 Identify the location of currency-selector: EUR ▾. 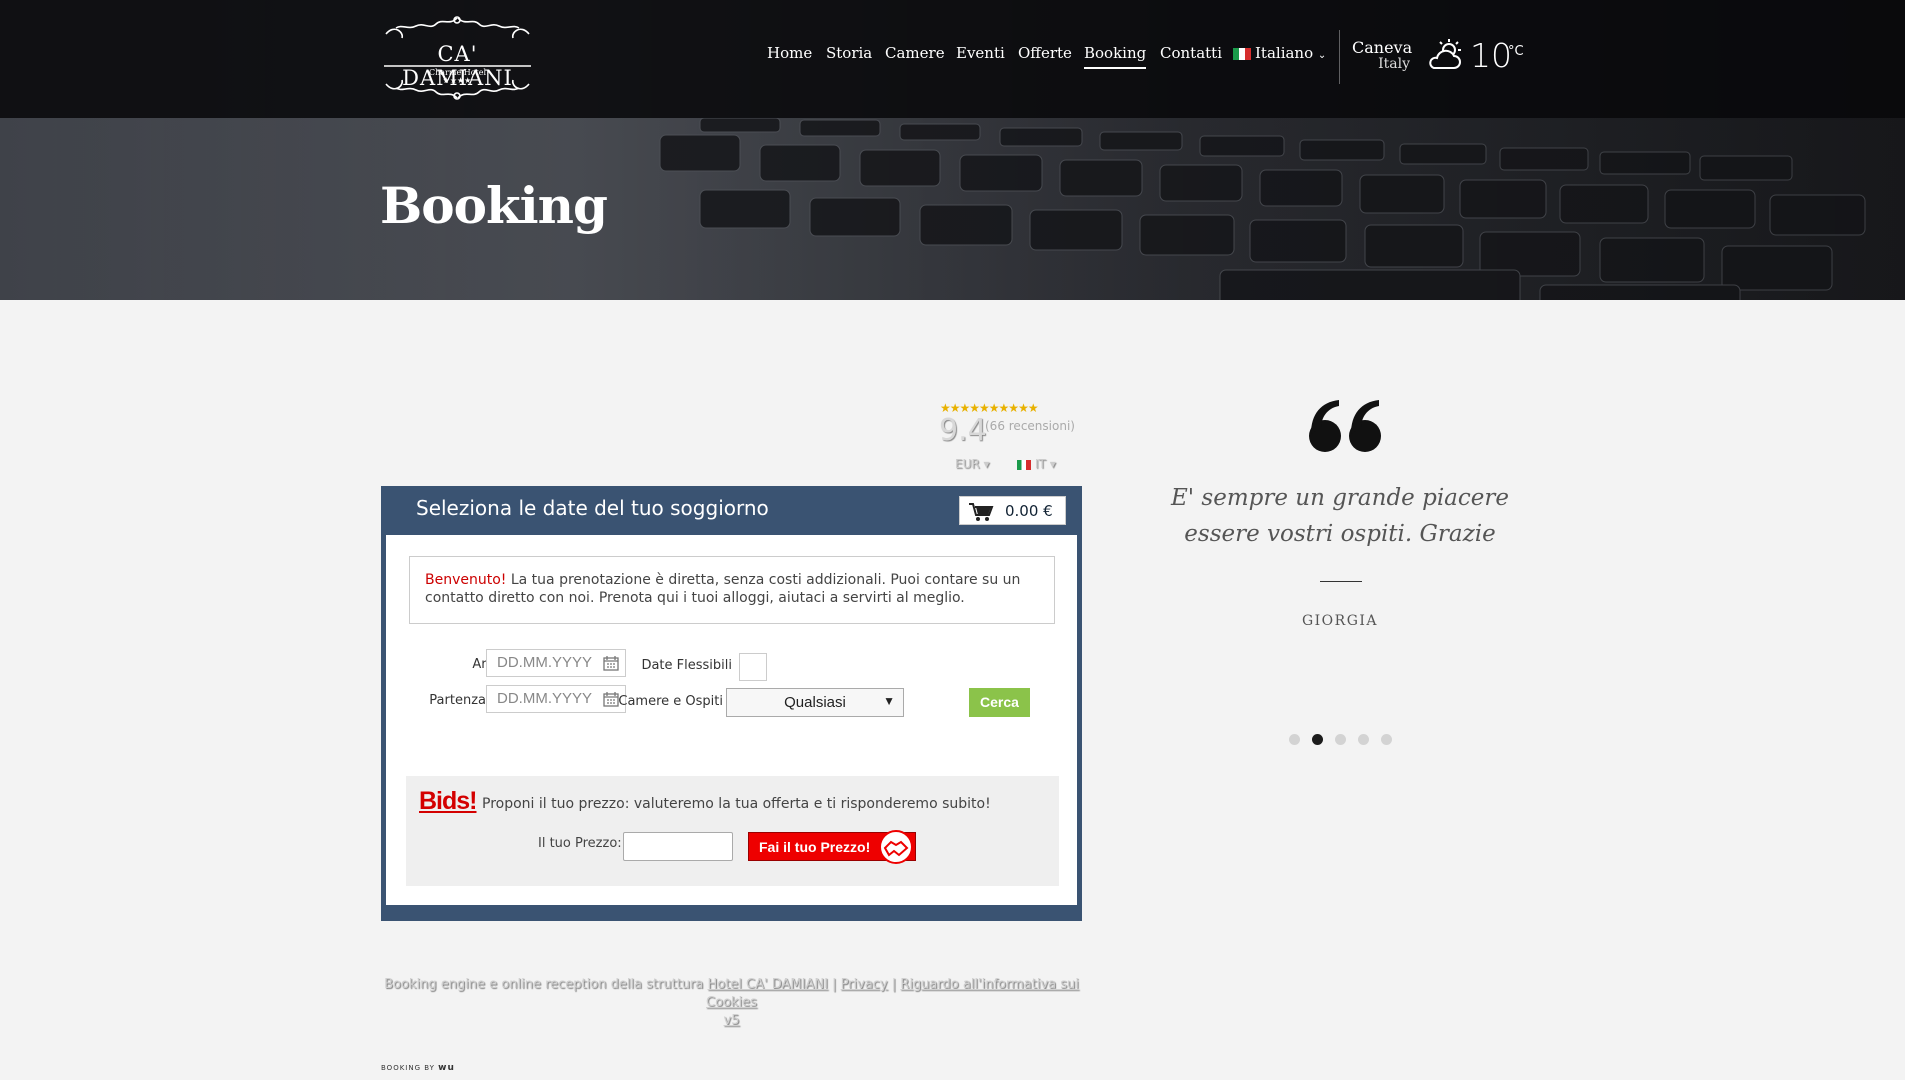
(972, 464).